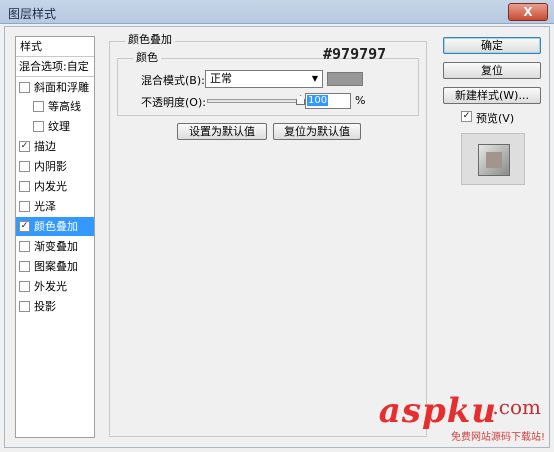 This screenshot has width=554, height=452. What do you see at coordinates (516, 407) in the screenshot?
I see `watermark-domain: .com` at bounding box center [516, 407].